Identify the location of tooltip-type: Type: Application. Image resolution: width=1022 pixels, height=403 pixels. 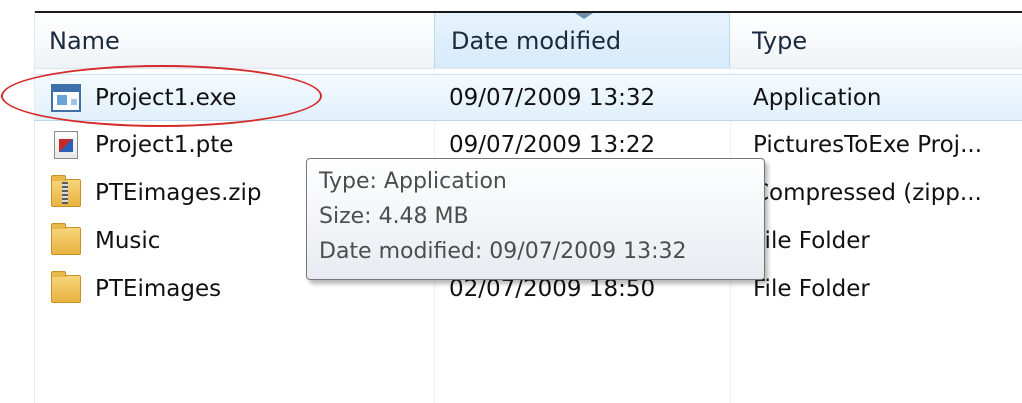
(413, 181).